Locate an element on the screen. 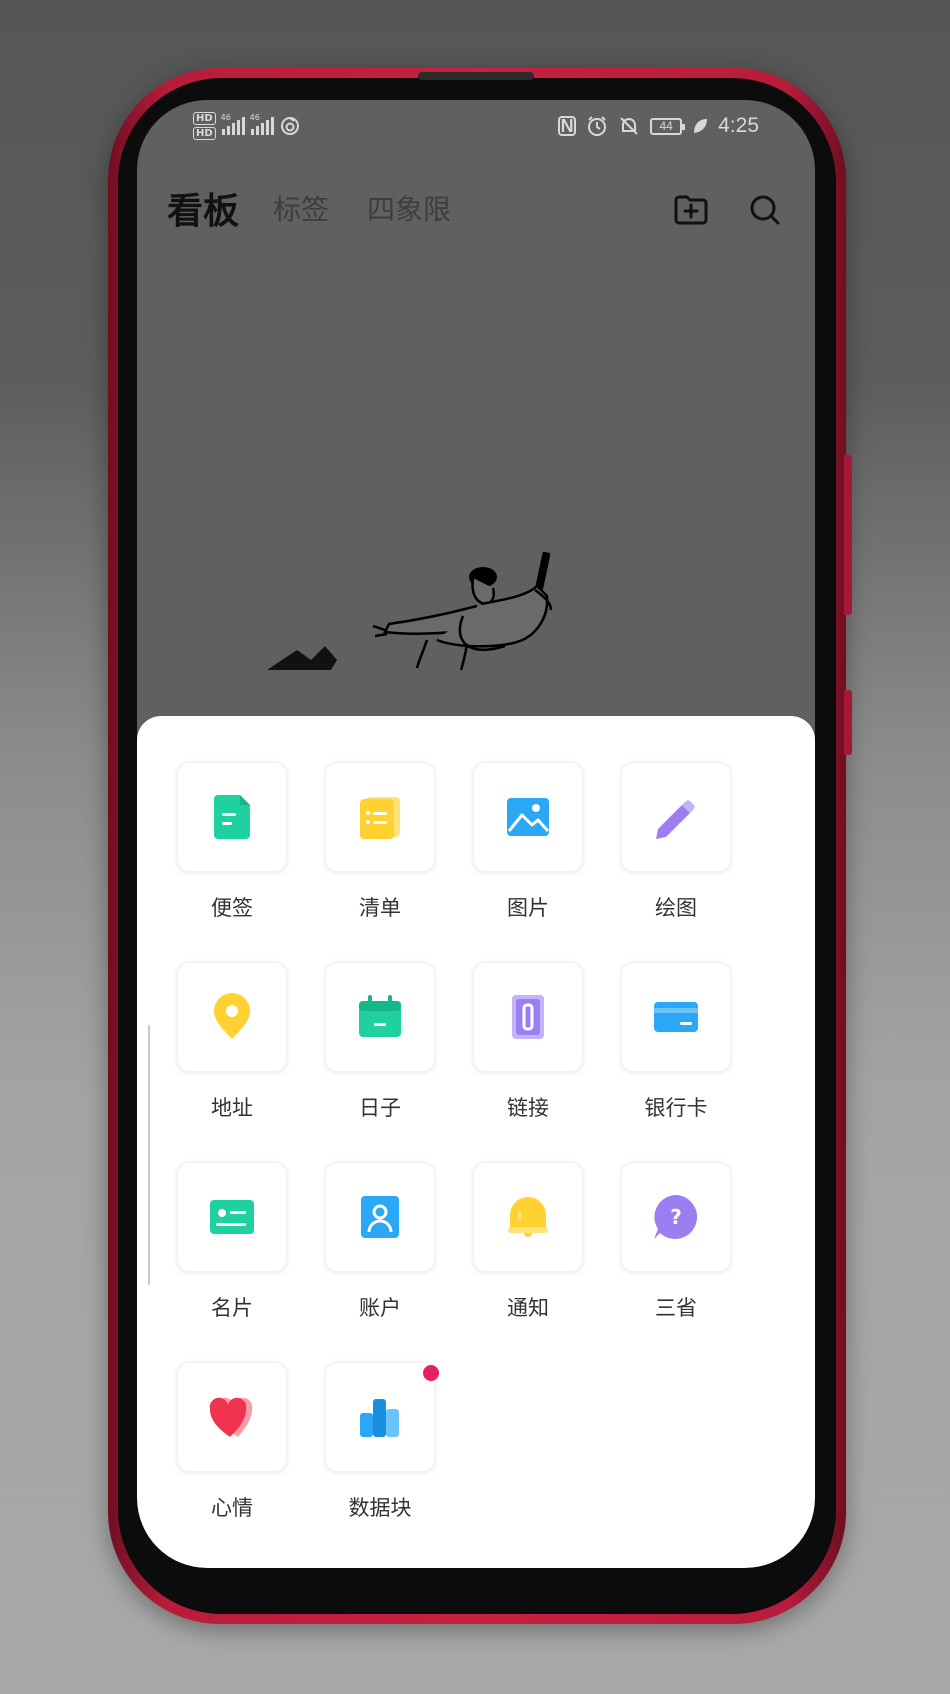 Image resolution: width=950 pixels, height=1694 pixels. edge-swipe-indicator is located at coordinates (149, 1155).